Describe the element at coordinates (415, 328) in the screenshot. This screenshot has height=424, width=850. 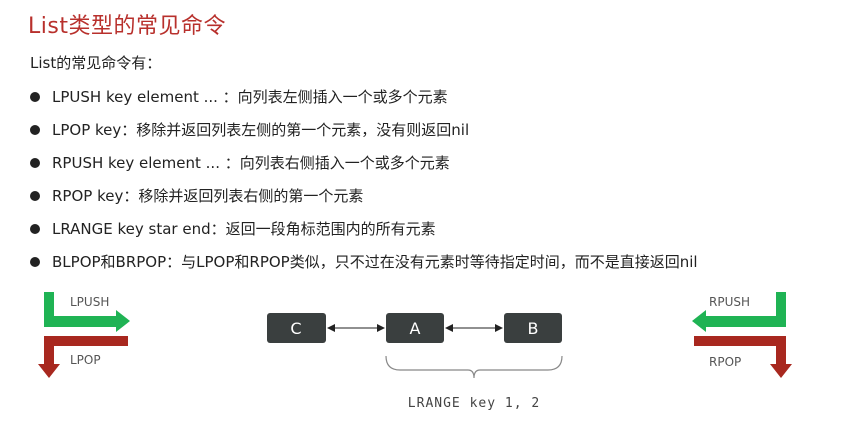
I see `node-label-a: A` at that location.